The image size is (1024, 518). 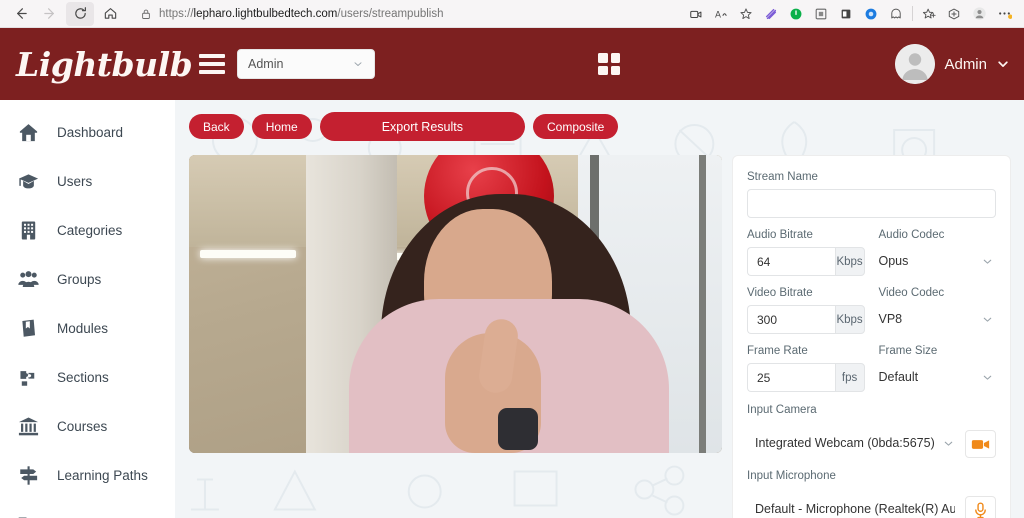 I want to click on user-menu: Admin, so click(x=952, y=64).